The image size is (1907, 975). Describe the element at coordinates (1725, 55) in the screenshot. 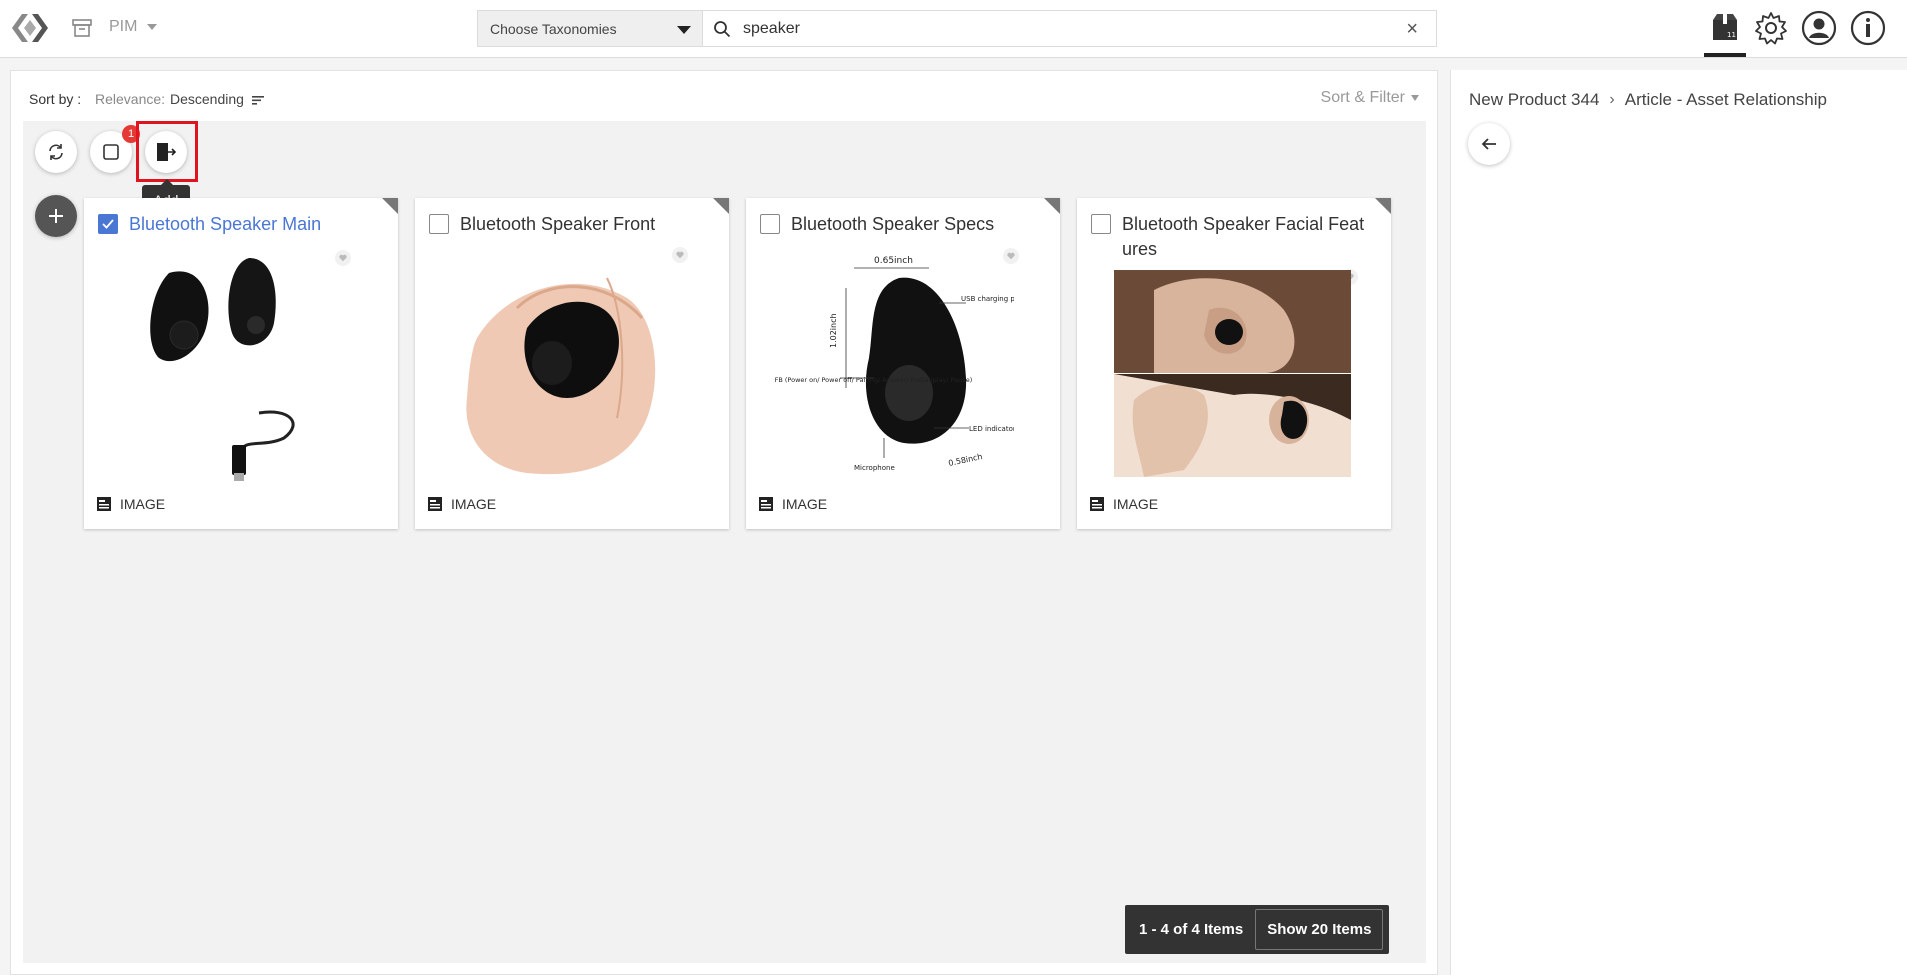

I see `active-tab-indicator` at that location.